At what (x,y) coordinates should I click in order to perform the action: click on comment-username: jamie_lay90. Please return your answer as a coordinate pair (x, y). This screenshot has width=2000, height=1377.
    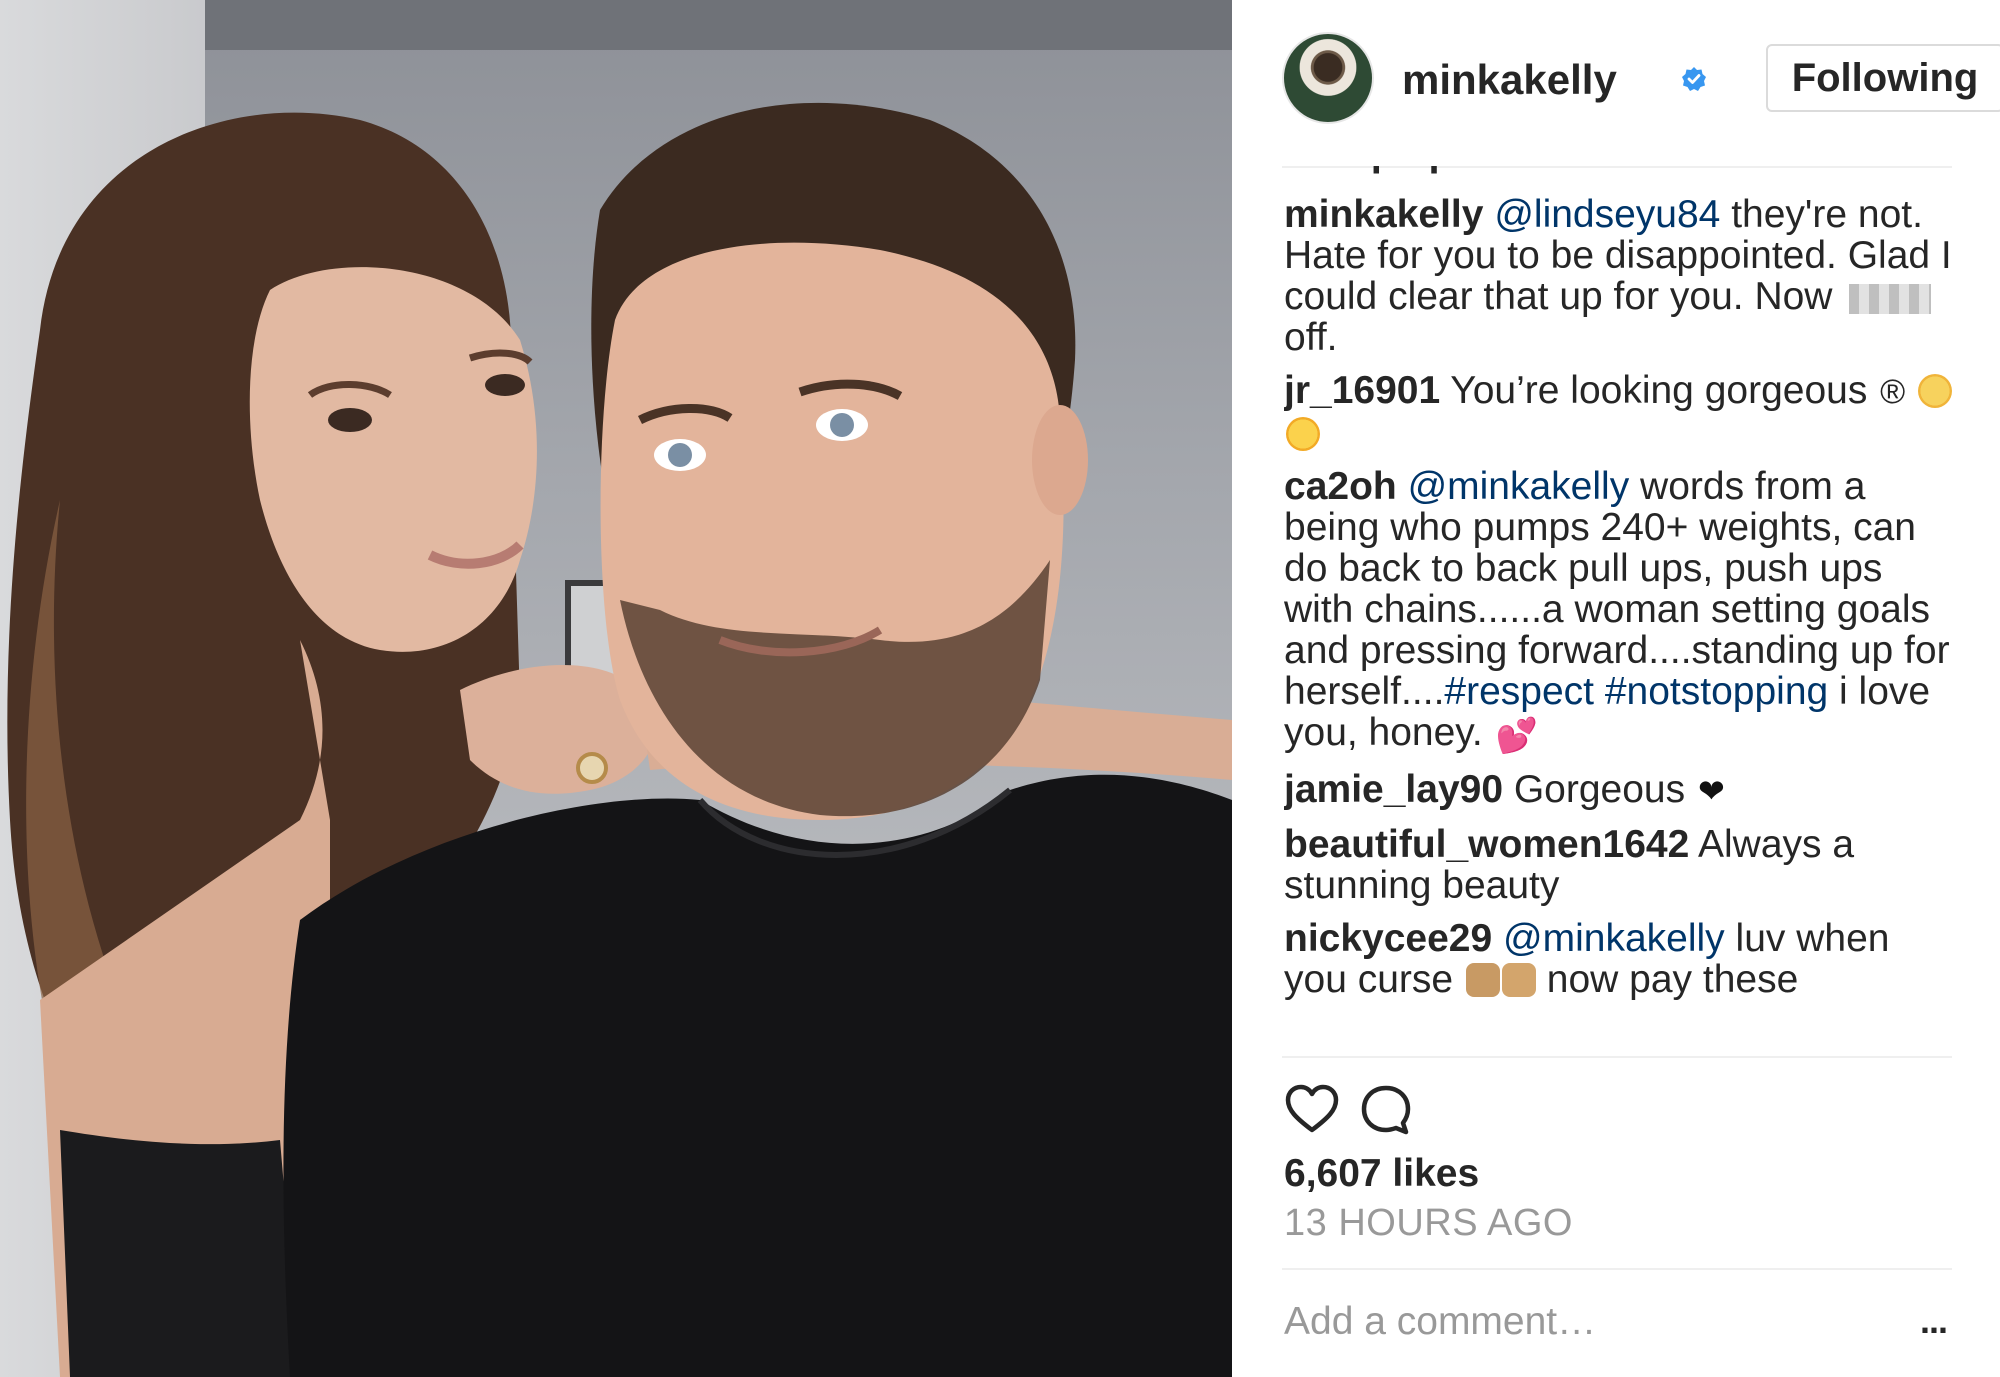
    Looking at the image, I should click on (1393, 789).